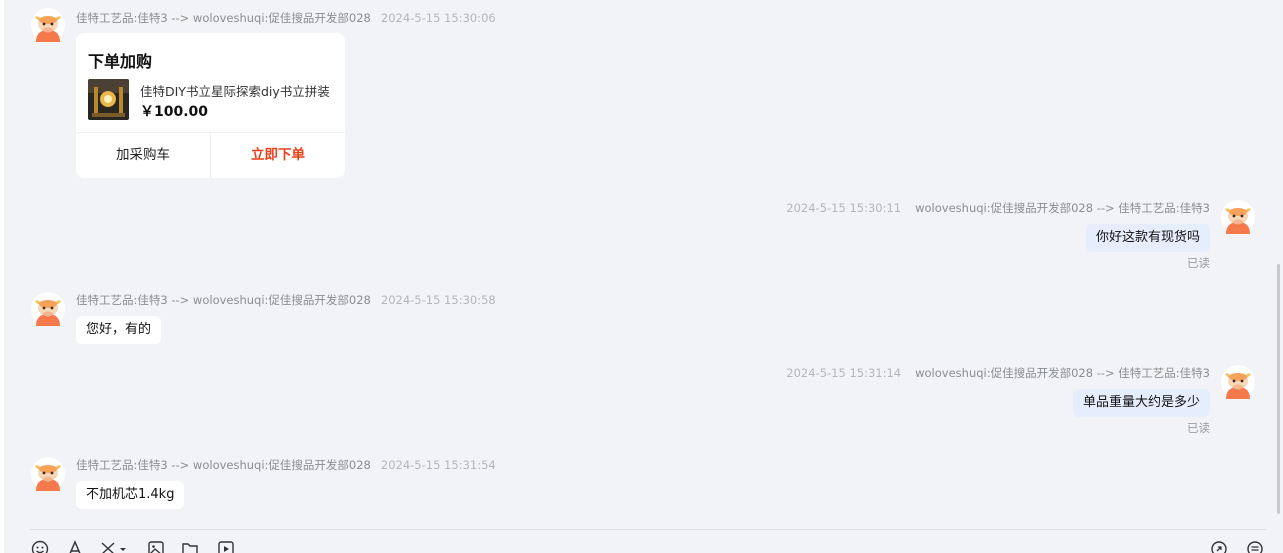 This screenshot has height=553, width=1283. I want to click on message-bubble: 不加机芯1.4kg, so click(130, 495).